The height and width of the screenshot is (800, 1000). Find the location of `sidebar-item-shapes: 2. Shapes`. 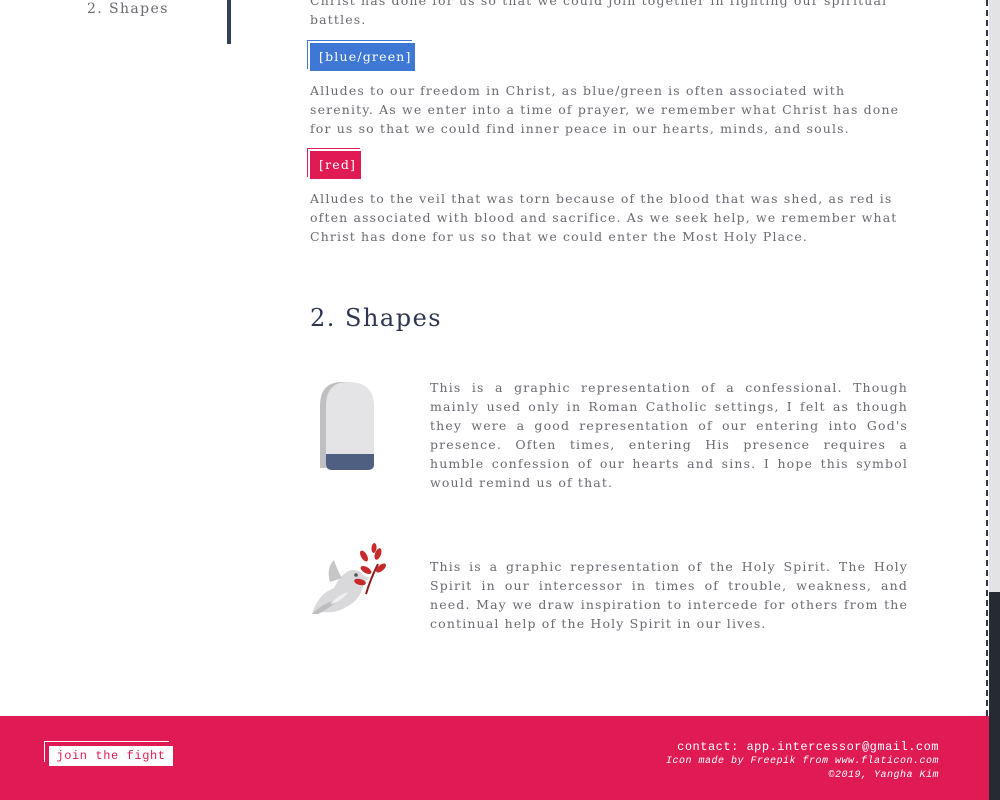

sidebar-item-shapes: 2. Shapes is located at coordinates (128, 9).